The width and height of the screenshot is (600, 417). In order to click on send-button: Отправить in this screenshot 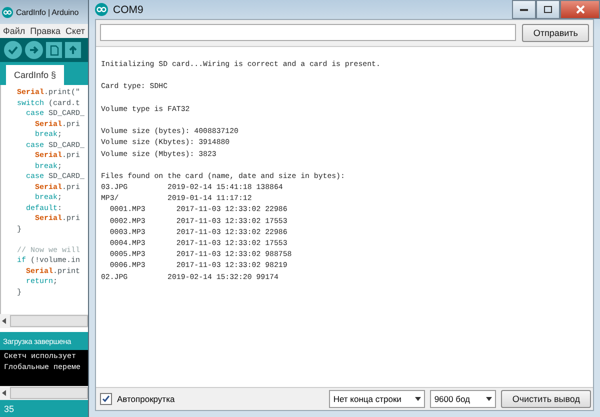, I will do `click(555, 33)`.